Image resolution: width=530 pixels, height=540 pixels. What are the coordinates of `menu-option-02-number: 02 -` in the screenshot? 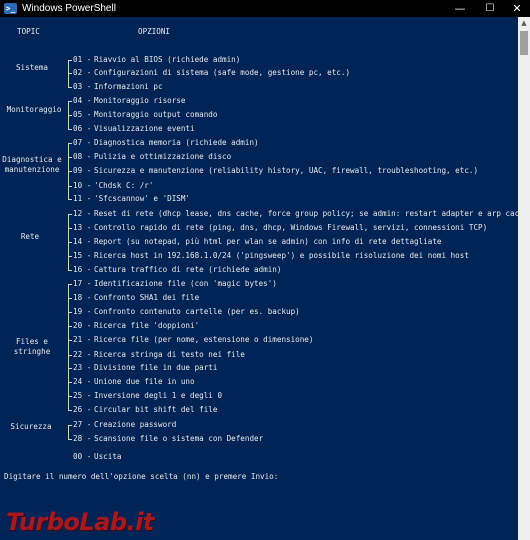 It's located at (84, 72).